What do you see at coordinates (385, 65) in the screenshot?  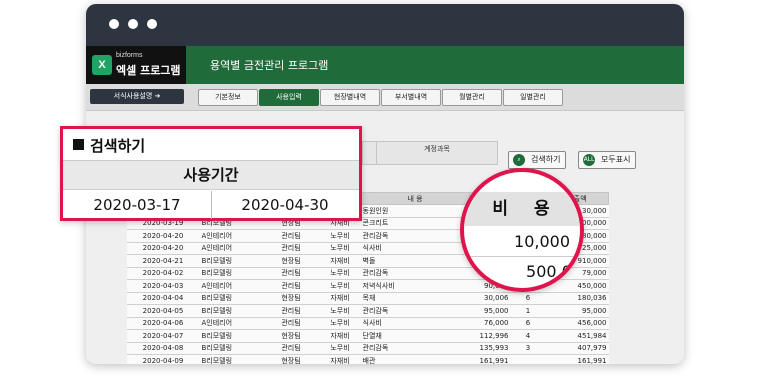 I see `program-header: X bizforms 엑셀 프로그램 용역별 금전관리 프로그램` at bounding box center [385, 65].